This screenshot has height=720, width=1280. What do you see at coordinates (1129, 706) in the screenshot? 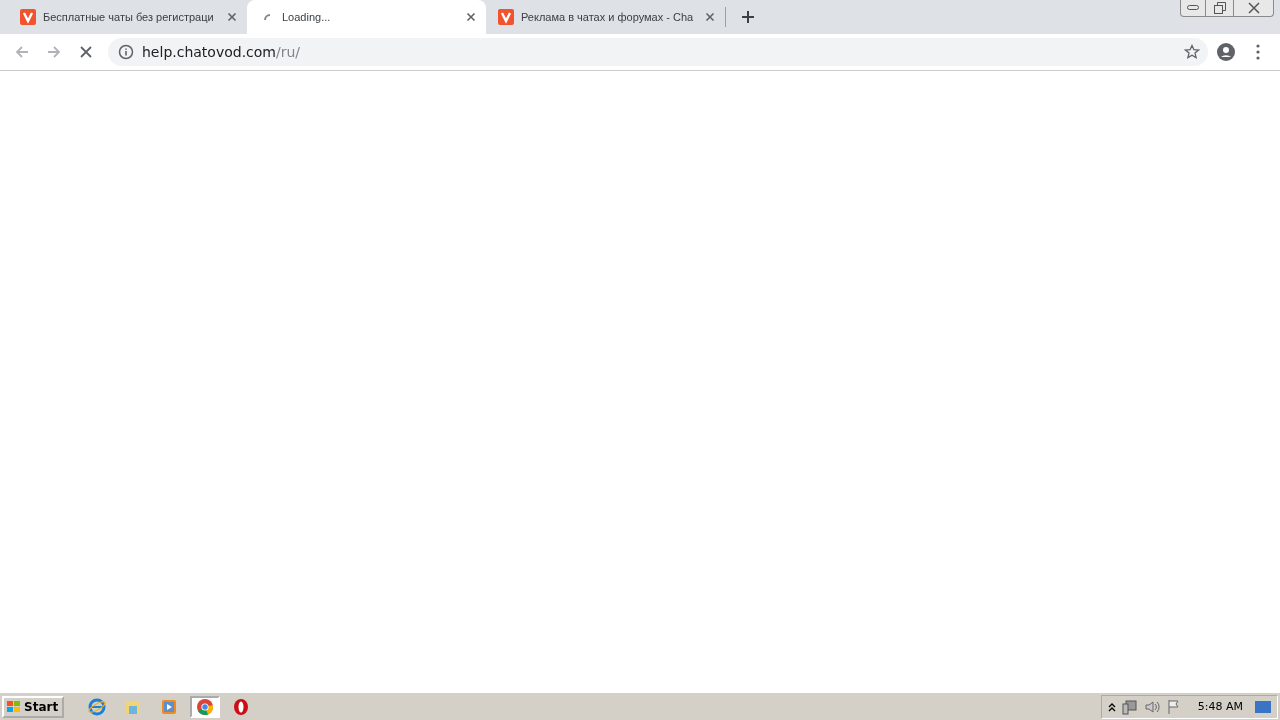
I see `network-icon` at bounding box center [1129, 706].